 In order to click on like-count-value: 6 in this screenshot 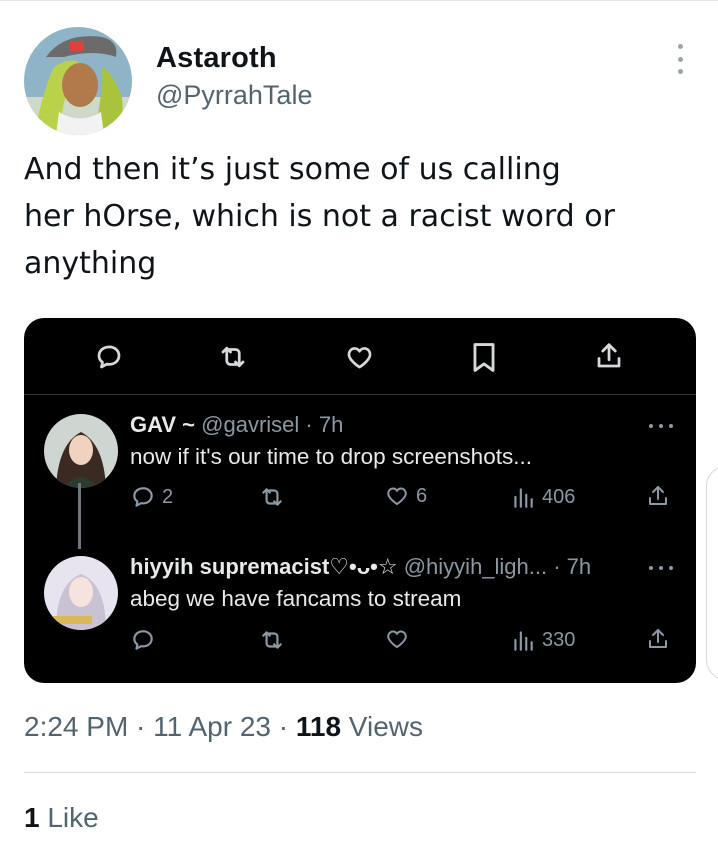, I will do `click(422, 495)`.